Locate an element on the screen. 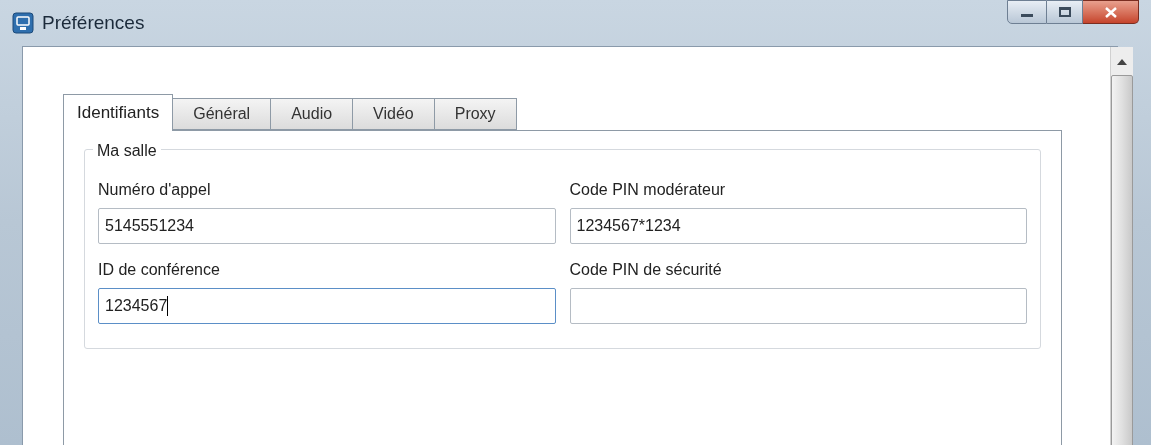 Image resolution: width=1151 pixels, height=445 pixels. minimize-icon is located at coordinates (1027, 15).